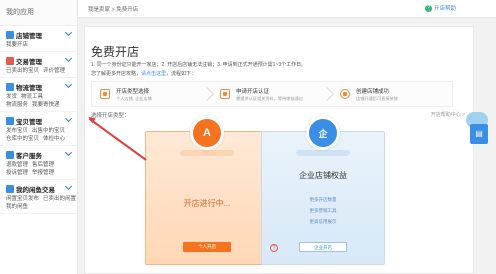 This screenshot has height=274, width=496. Describe the element at coordinates (207, 190) in the screenshot. I see `personal-store-card: A 开店进行中... 个人开店` at that location.